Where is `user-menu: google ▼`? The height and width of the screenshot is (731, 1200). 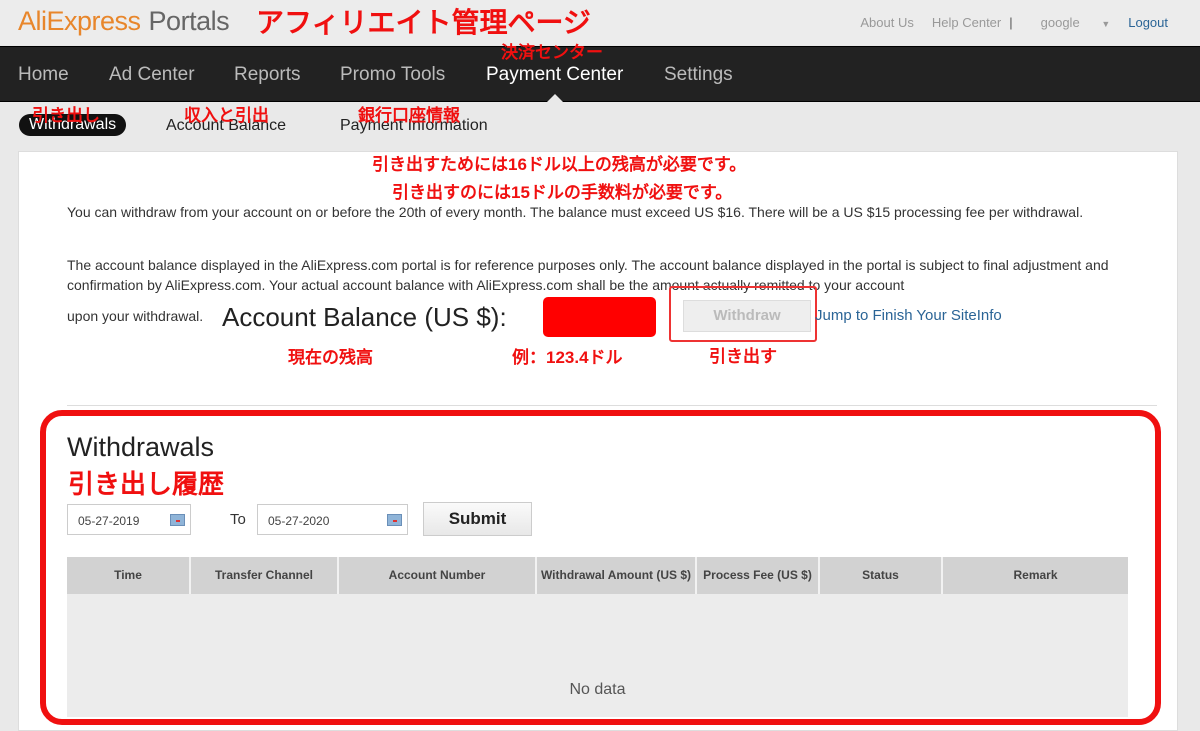
user-menu: google ▼ is located at coordinates (1067, 22).